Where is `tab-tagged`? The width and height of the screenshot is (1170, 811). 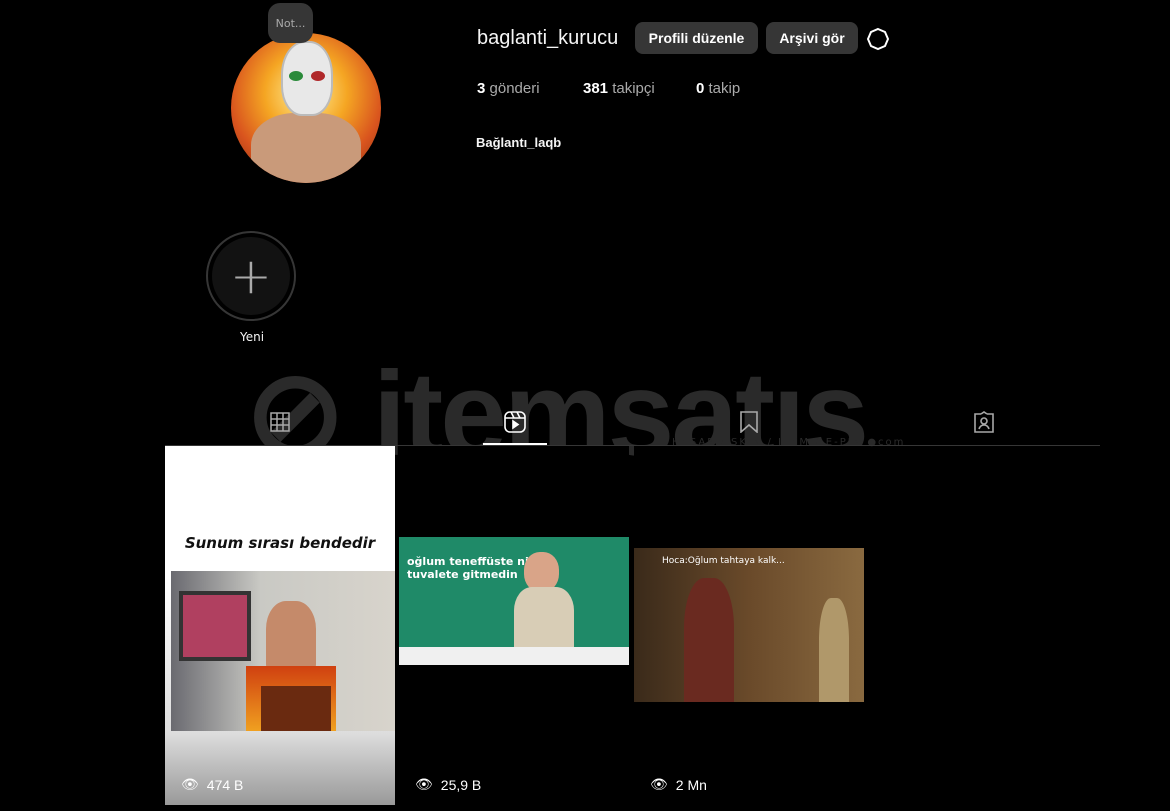 tab-tagged is located at coordinates (984, 422).